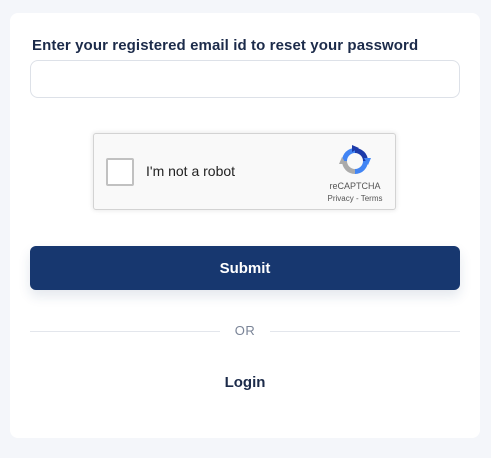  What do you see at coordinates (355, 159) in the screenshot?
I see `recaptcha-logo-icon` at bounding box center [355, 159].